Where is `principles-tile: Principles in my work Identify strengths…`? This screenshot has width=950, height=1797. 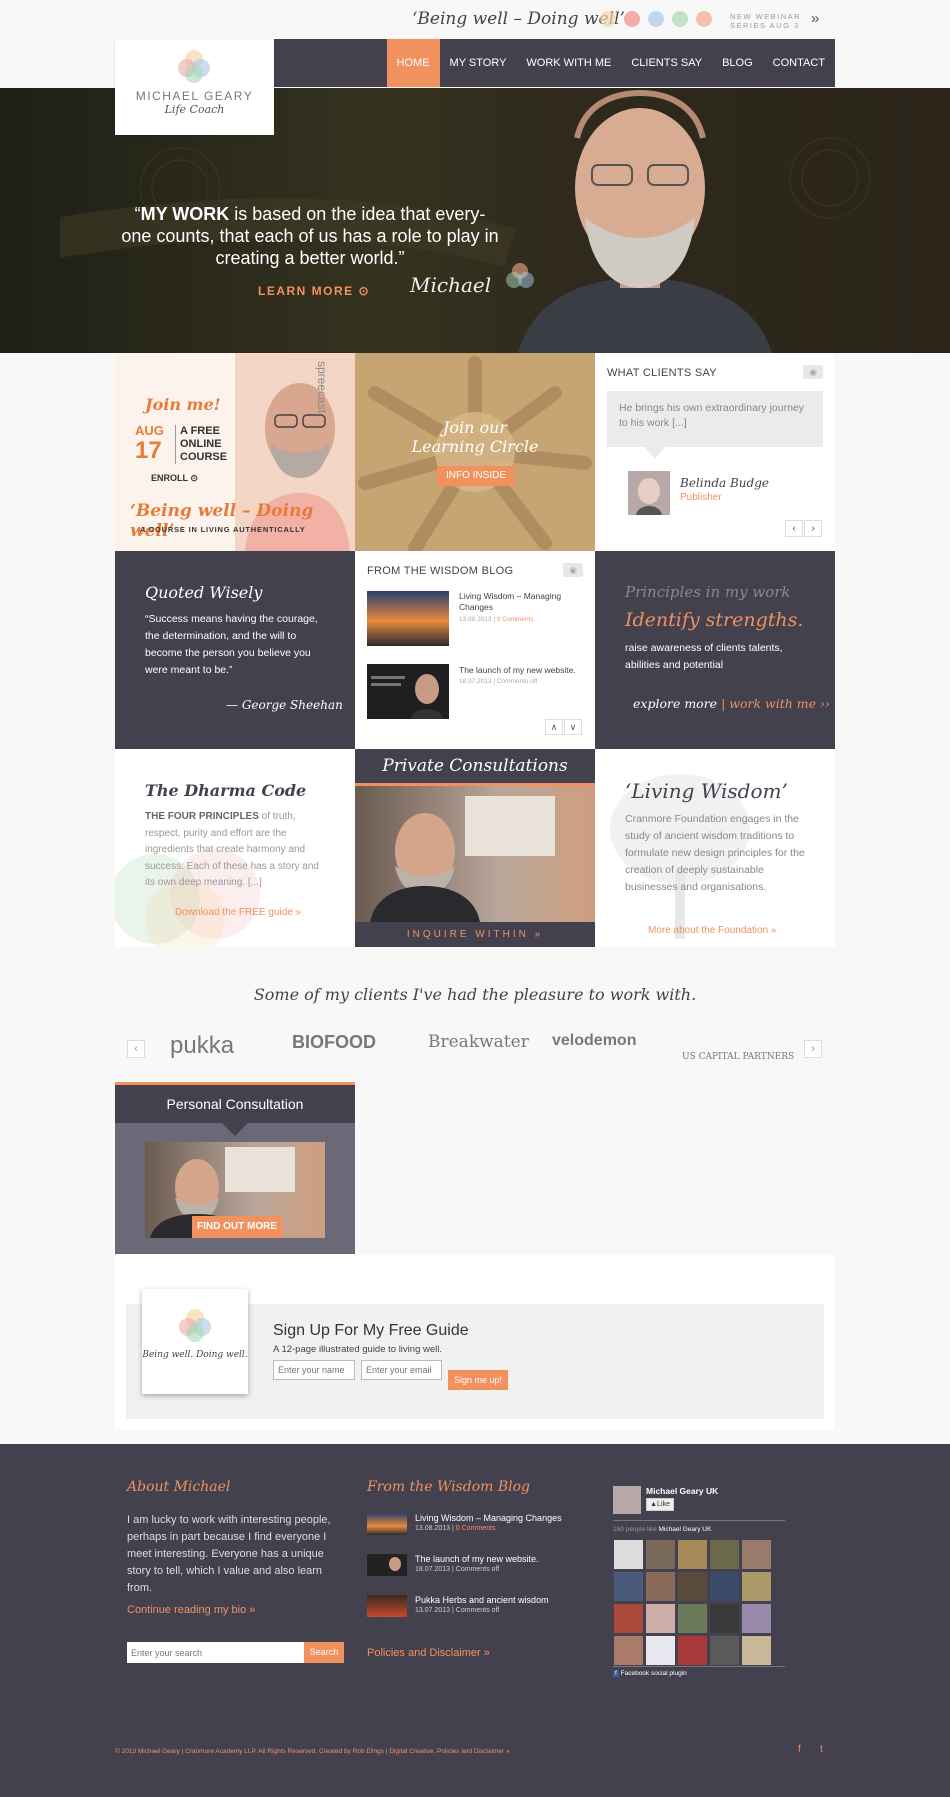
principles-tile: Principles in my work Identify strengths… is located at coordinates (715, 650).